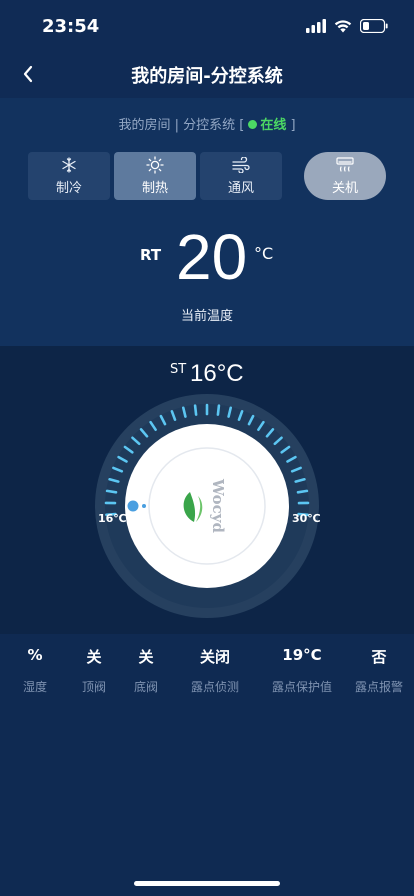 The height and width of the screenshot is (896, 414). Describe the element at coordinates (306, 518) in the screenshot. I see `dial-max-label: 30℃` at that location.